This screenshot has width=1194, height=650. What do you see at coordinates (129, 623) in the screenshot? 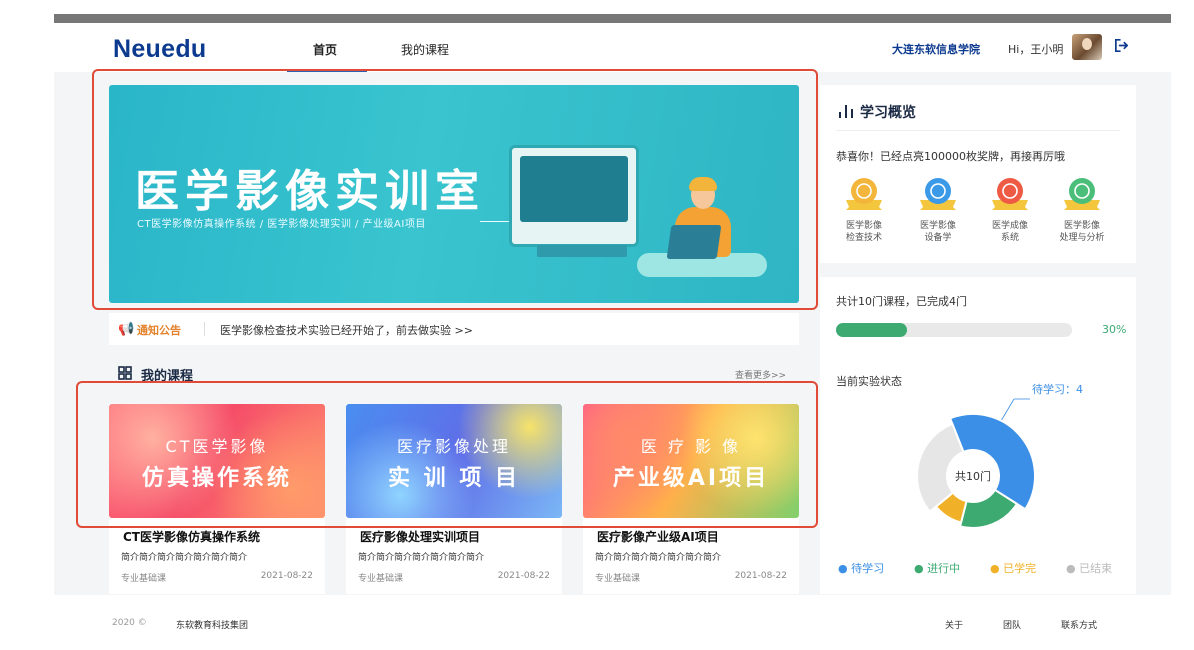
I see `footer-copyright: 2020 ©` at bounding box center [129, 623].